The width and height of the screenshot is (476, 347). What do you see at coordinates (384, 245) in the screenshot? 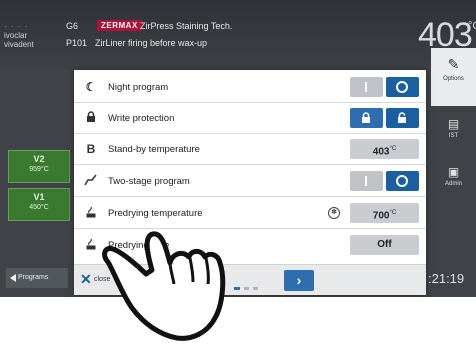
I see `predrying-time-value: Off` at bounding box center [384, 245].